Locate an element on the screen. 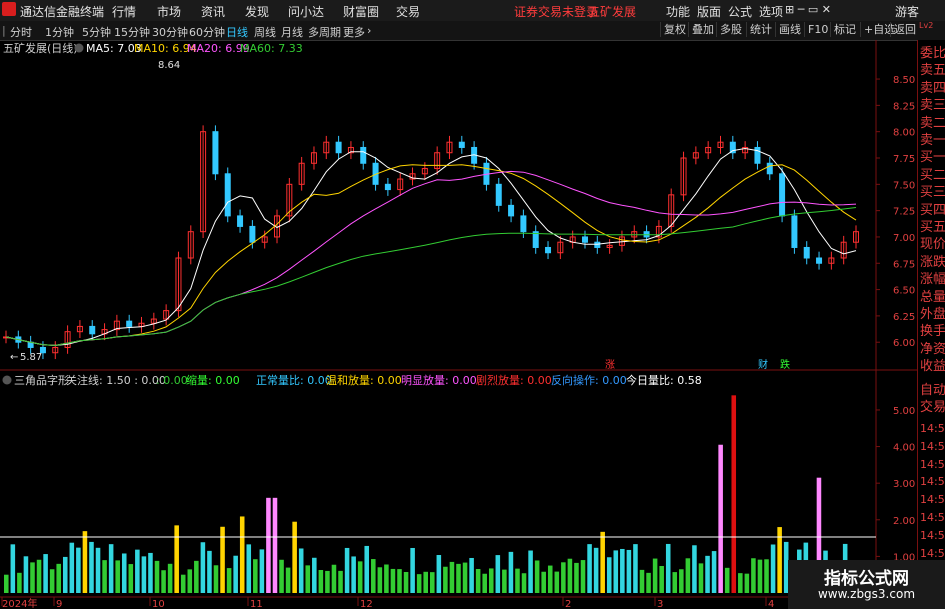 The height and width of the screenshot is (609, 945). side-panel-label: 交易 is located at coordinates (932, 408).